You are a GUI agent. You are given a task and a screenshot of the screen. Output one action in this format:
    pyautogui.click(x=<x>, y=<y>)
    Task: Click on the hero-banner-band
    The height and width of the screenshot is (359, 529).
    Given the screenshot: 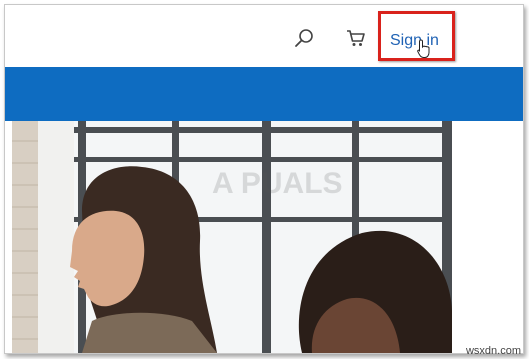 What is the action you would take?
    pyautogui.click(x=264, y=94)
    